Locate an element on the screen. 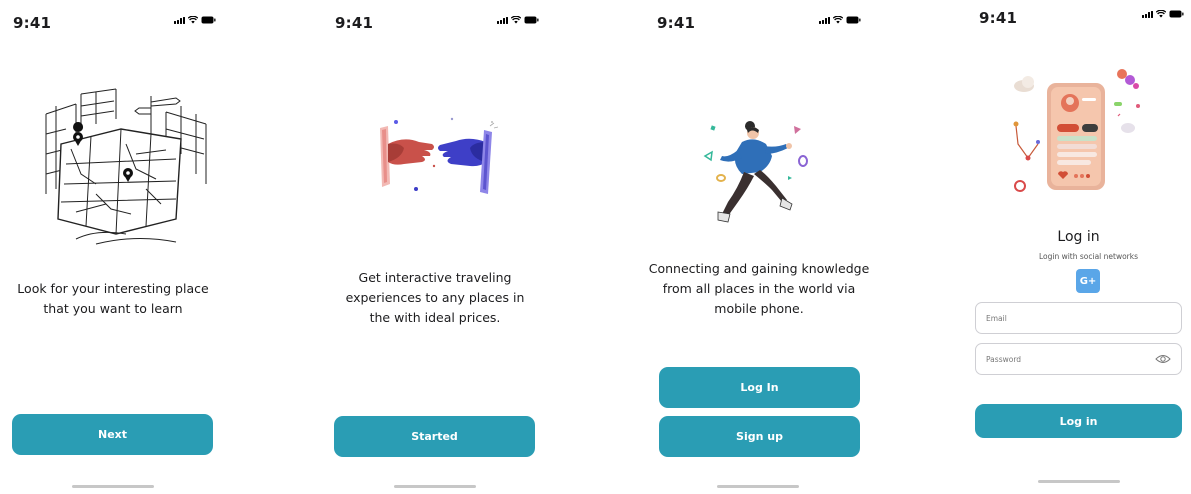 The width and height of the screenshot is (1191, 494). eye-icon is located at coordinates (1163, 360).